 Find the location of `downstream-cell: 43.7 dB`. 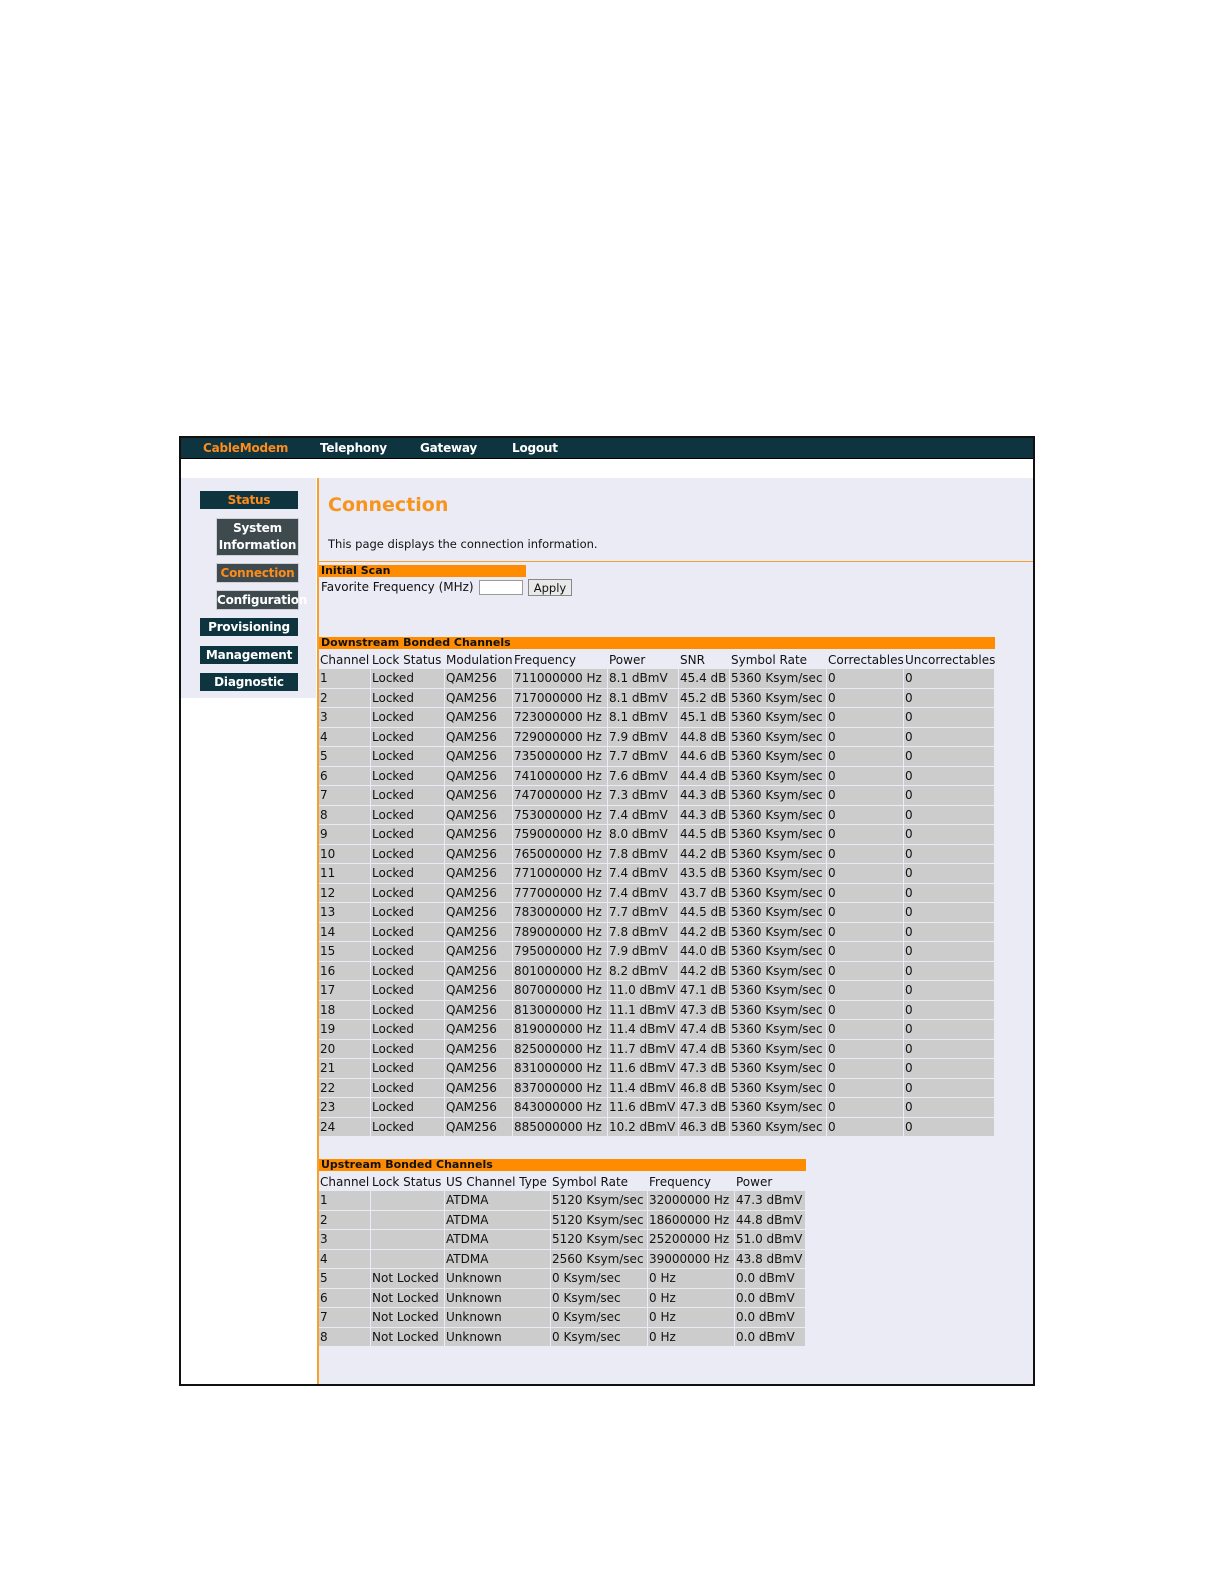

downstream-cell: 43.7 dB is located at coordinates (704, 893).